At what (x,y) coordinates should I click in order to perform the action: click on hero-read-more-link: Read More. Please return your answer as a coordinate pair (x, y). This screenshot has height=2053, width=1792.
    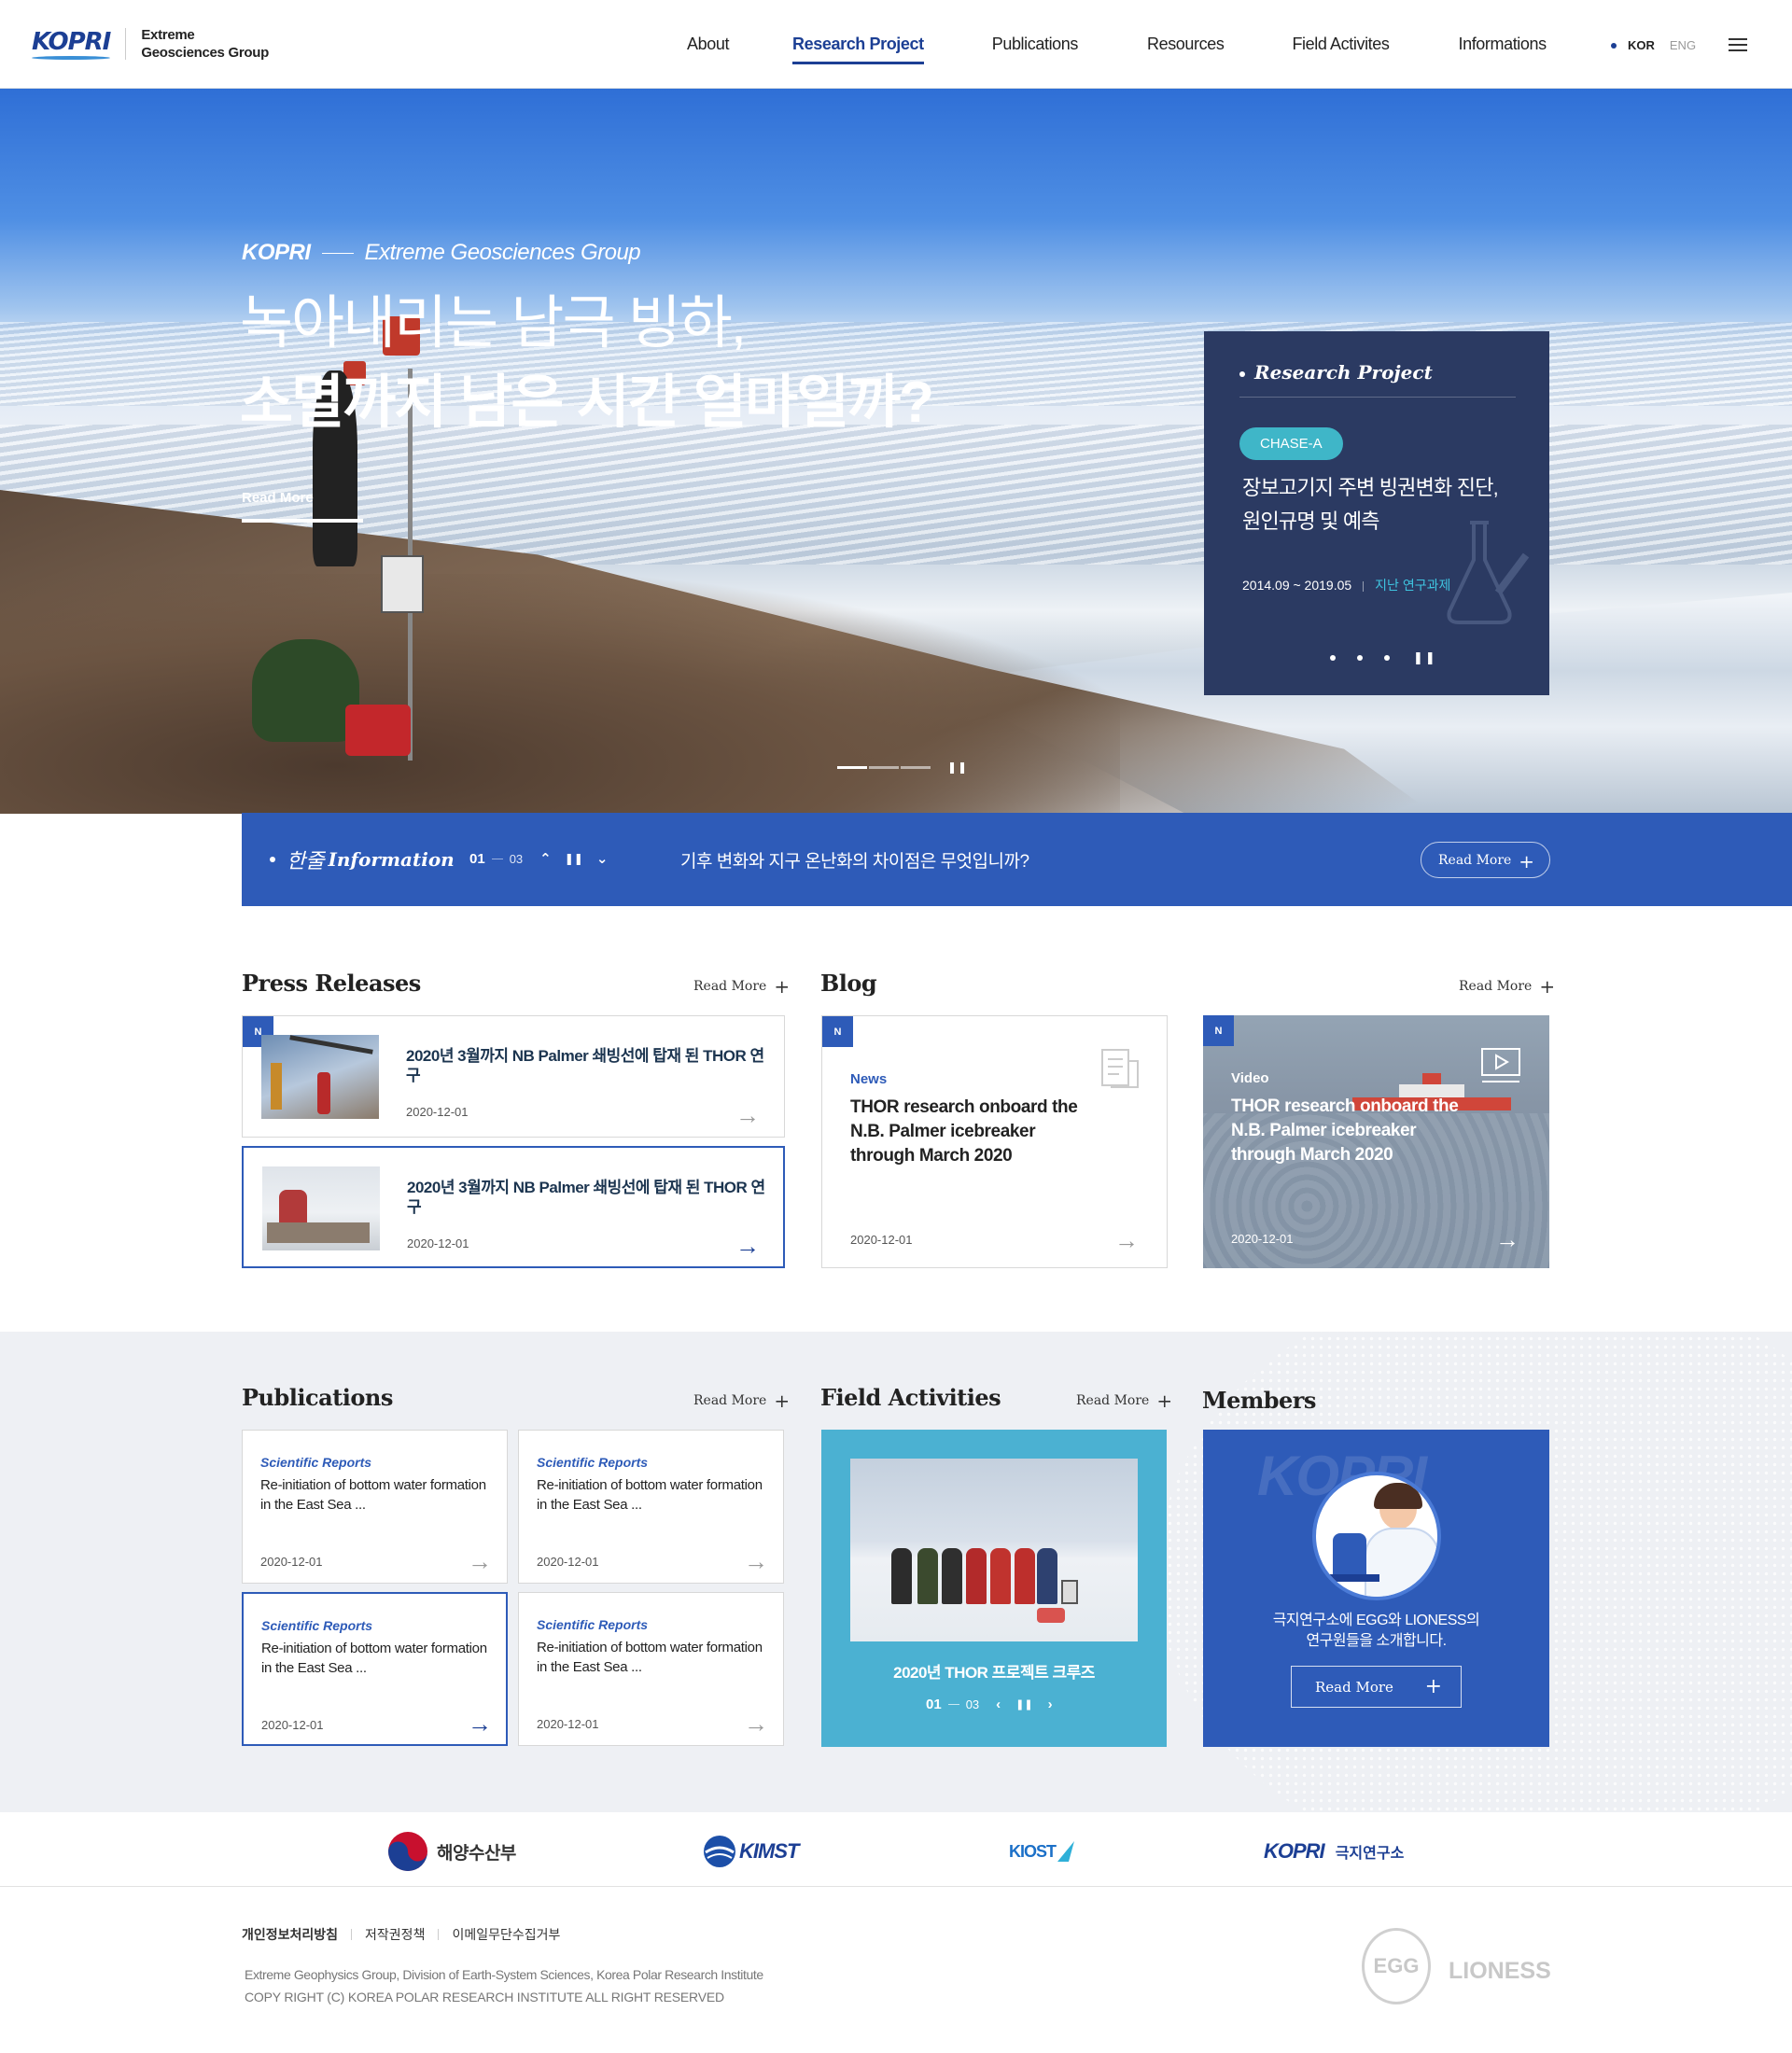
    Looking at the image, I should click on (302, 506).